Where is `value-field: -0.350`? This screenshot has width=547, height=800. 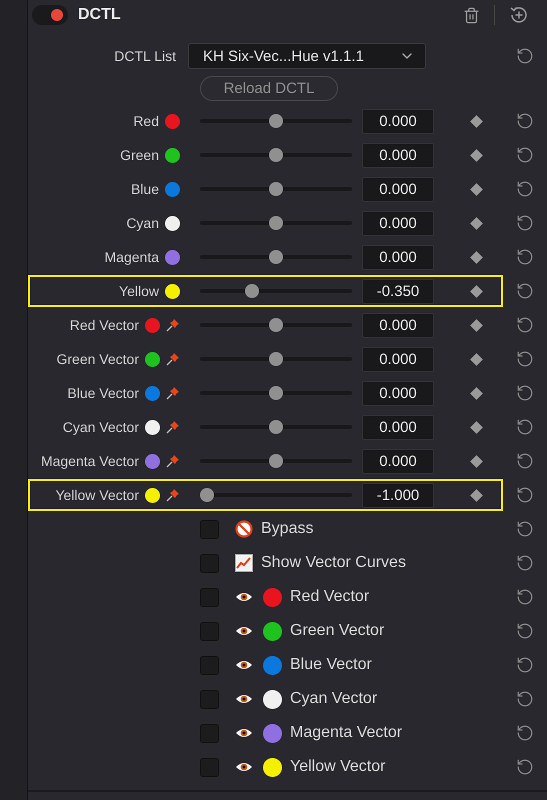
value-field: -0.350 is located at coordinates (398, 291).